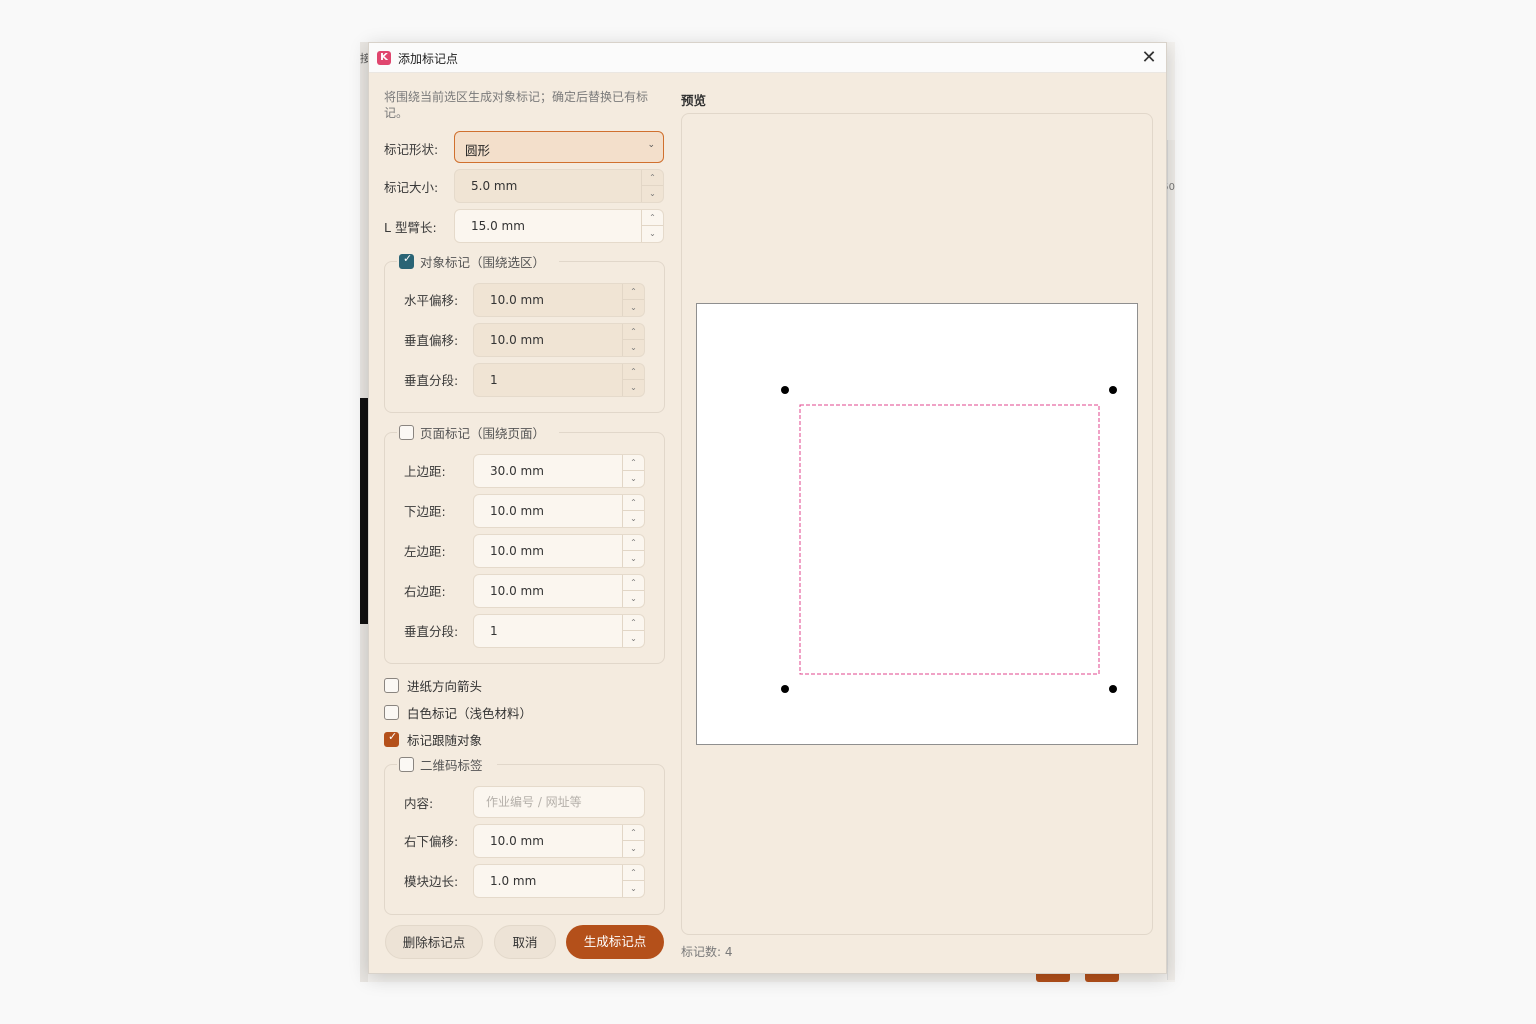 The image size is (1536, 1024). I want to click on preview-canvas, so click(917, 524).